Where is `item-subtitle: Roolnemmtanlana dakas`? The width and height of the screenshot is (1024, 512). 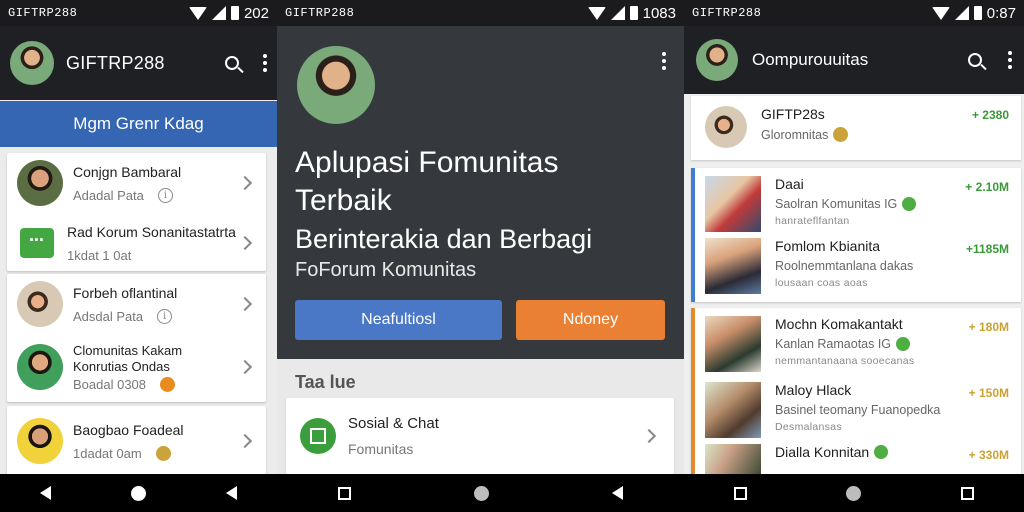 item-subtitle: Roolnemmtanlana dakas is located at coordinates (844, 266).